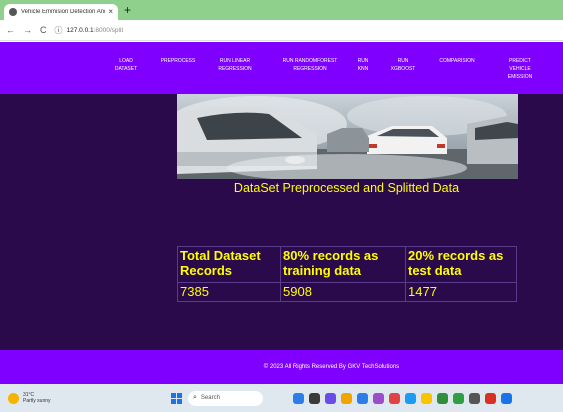 Image resolution: width=563 pixels, height=412 pixels. What do you see at coordinates (235, 65) in the screenshot?
I see `nav-run-linear-regression: RUN LINEAR REGRESSION` at bounding box center [235, 65].